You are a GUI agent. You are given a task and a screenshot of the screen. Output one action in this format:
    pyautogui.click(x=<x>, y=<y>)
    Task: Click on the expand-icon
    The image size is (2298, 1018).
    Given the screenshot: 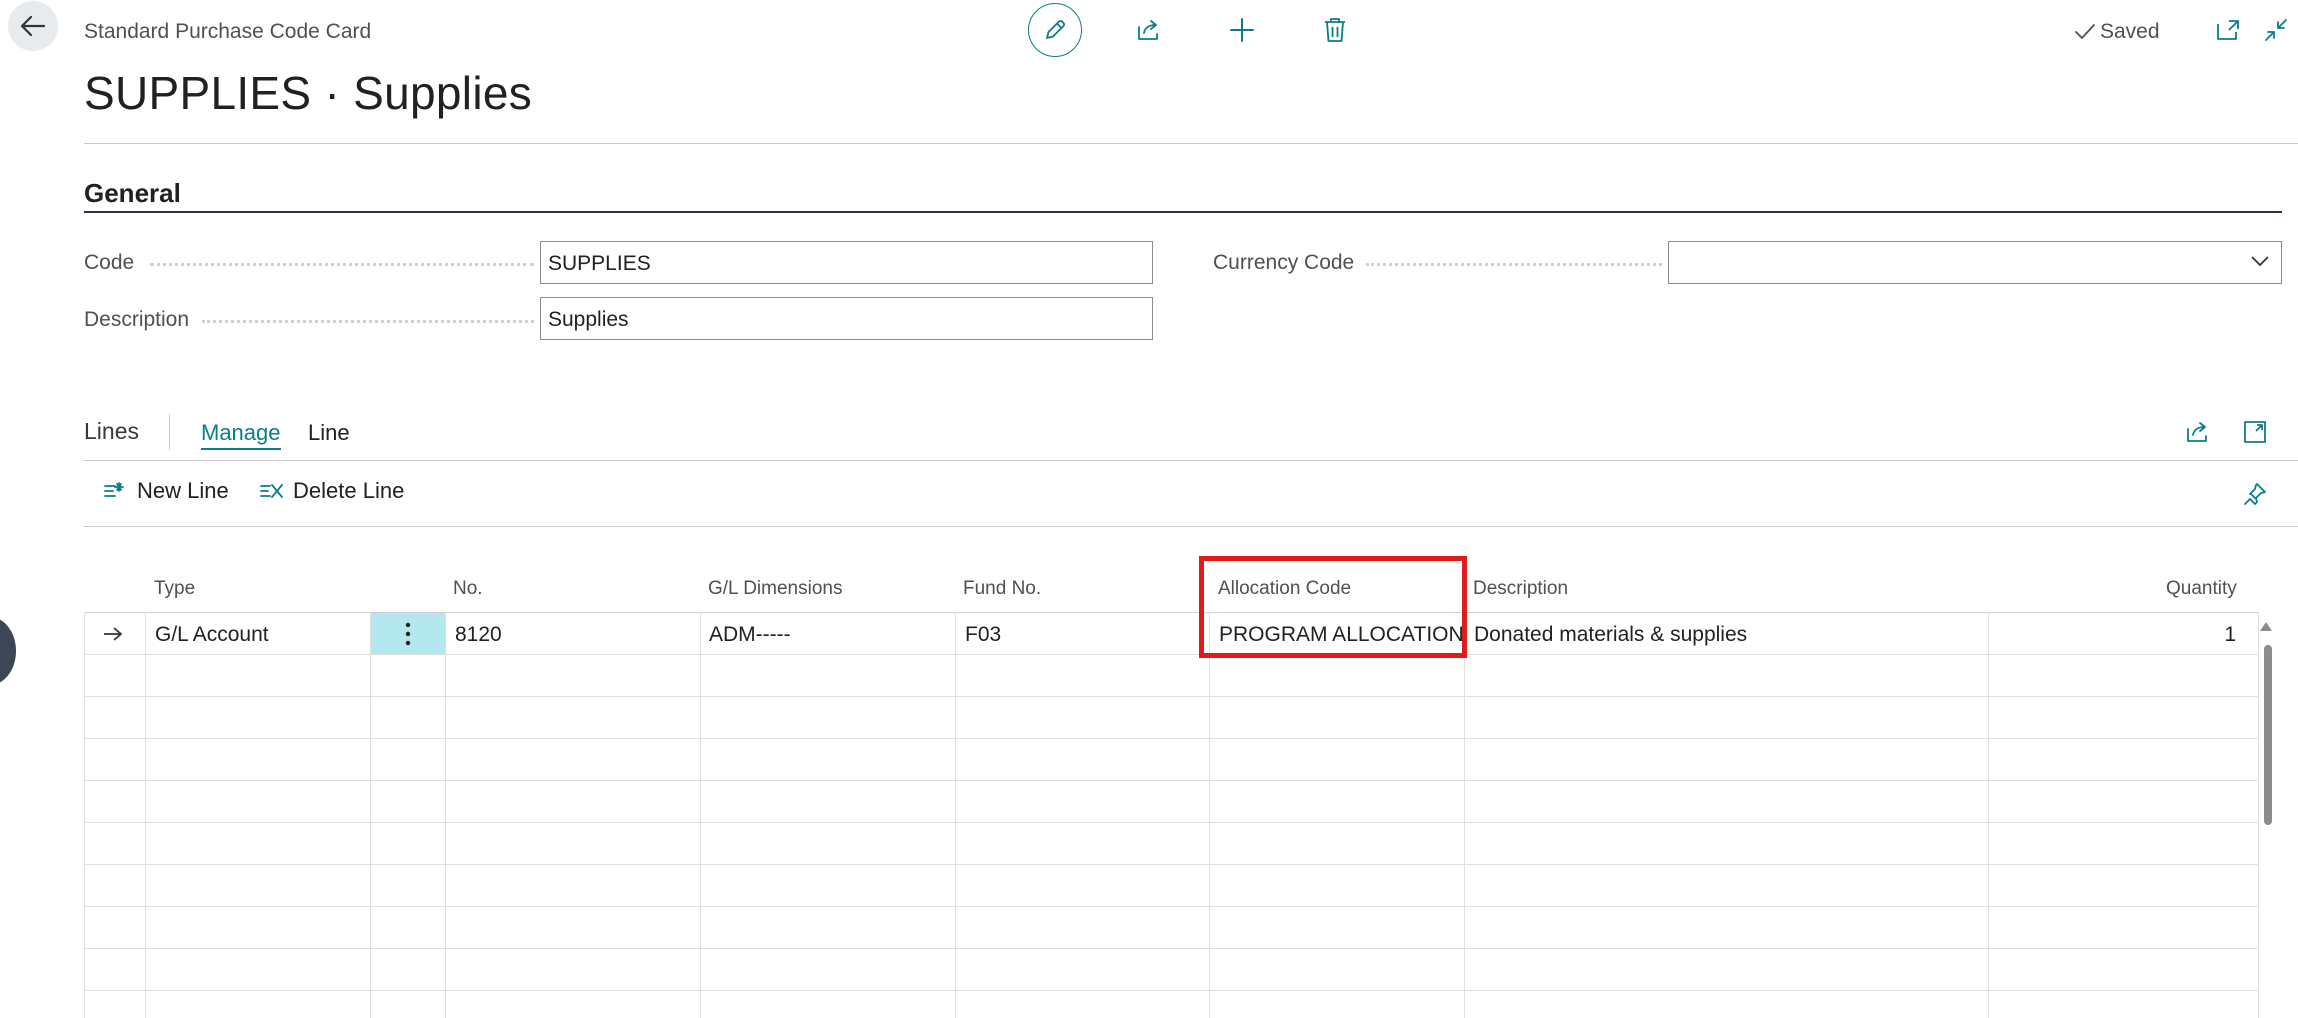 What is the action you would take?
    pyautogui.click(x=2255, y=432)
    